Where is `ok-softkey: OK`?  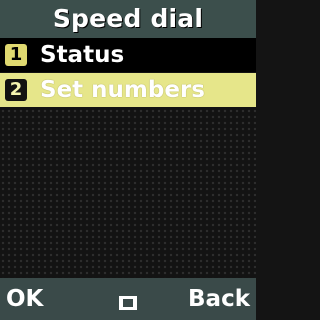
ok-softkey: OK is located at coordinates (24, 299).